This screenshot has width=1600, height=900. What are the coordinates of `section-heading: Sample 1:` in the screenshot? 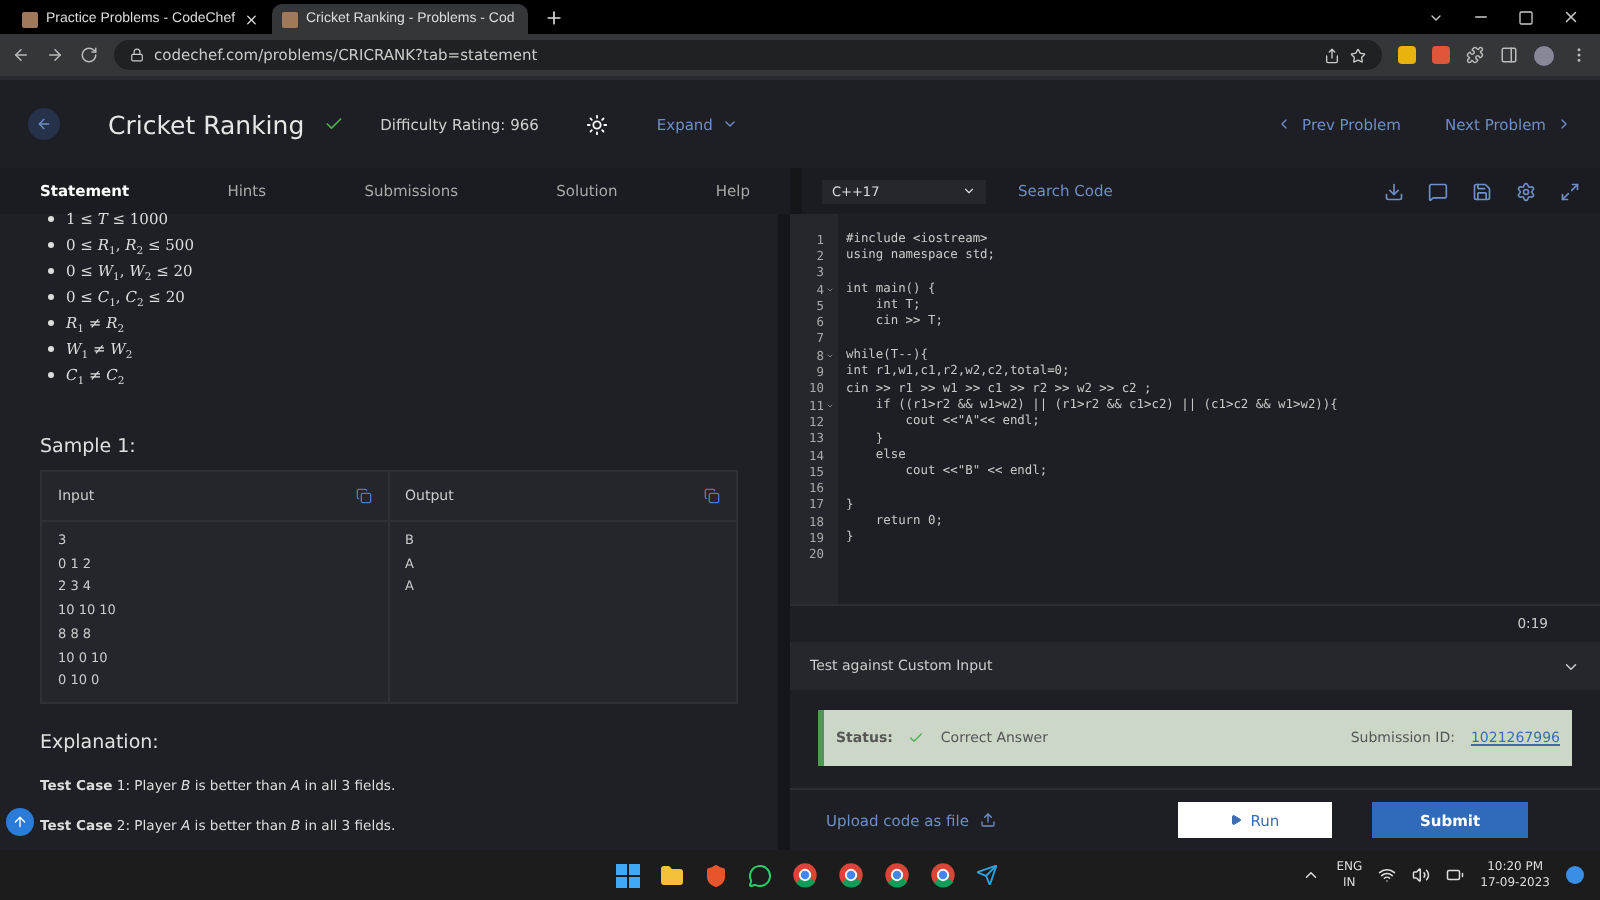 It's located at (89, 447).